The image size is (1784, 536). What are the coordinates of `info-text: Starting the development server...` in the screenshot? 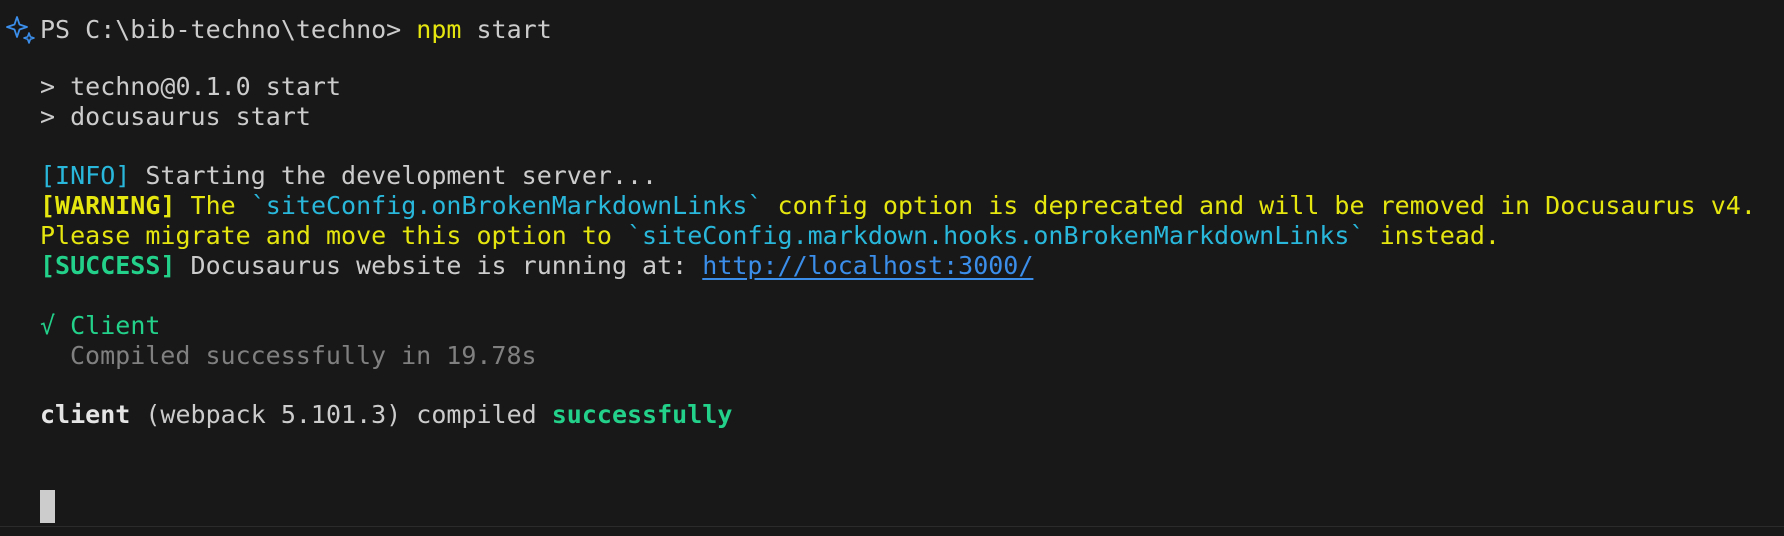 It's located at (394, 175).